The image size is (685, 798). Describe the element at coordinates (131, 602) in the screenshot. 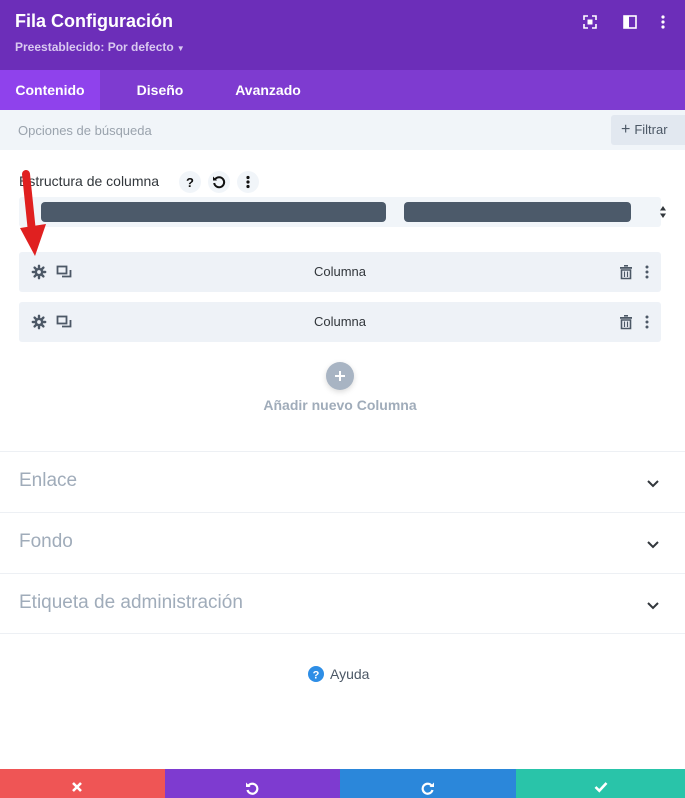

I see `section-label: Etiqueta de administración` at that location.